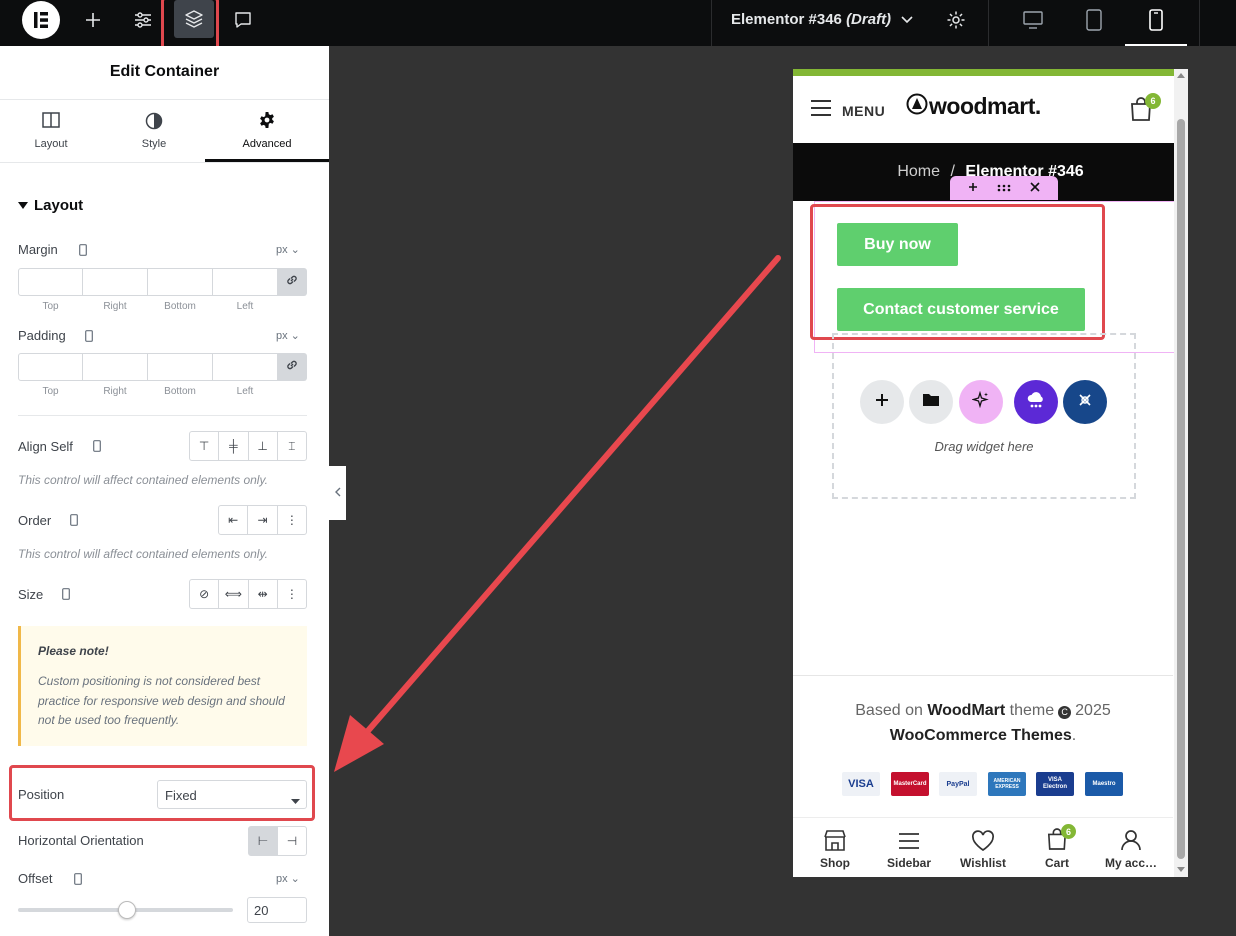 The height and width of the screenshot is (936, 1236). Describe the element at coordinates (958, 784) in the screenshot. I see `paypal-card-icon: PayPal` at that location.